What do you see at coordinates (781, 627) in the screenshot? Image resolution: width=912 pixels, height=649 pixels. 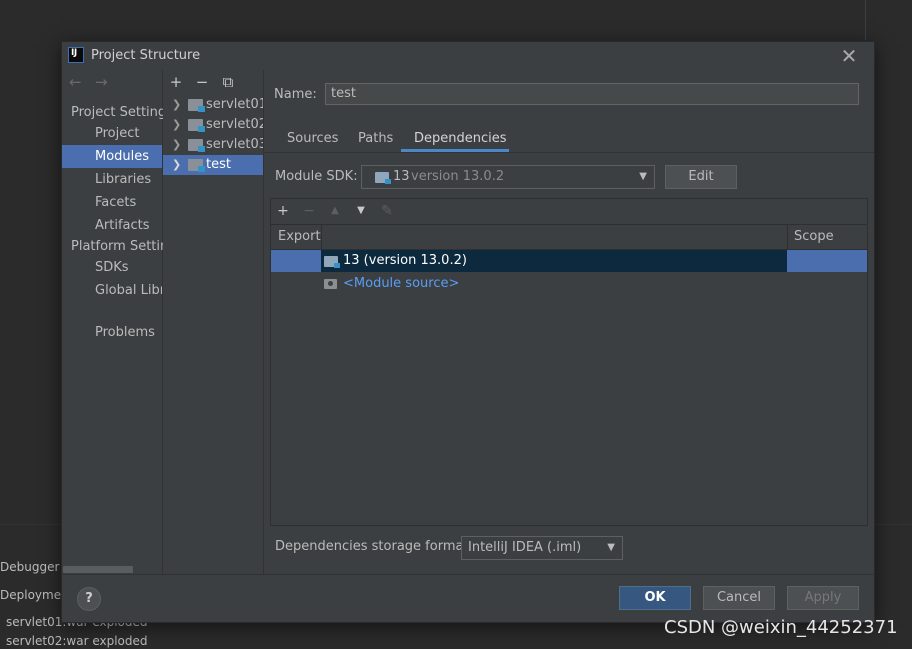 I see `watermark: CSDN @weixin_44252371` at bounding box center [781, 627].